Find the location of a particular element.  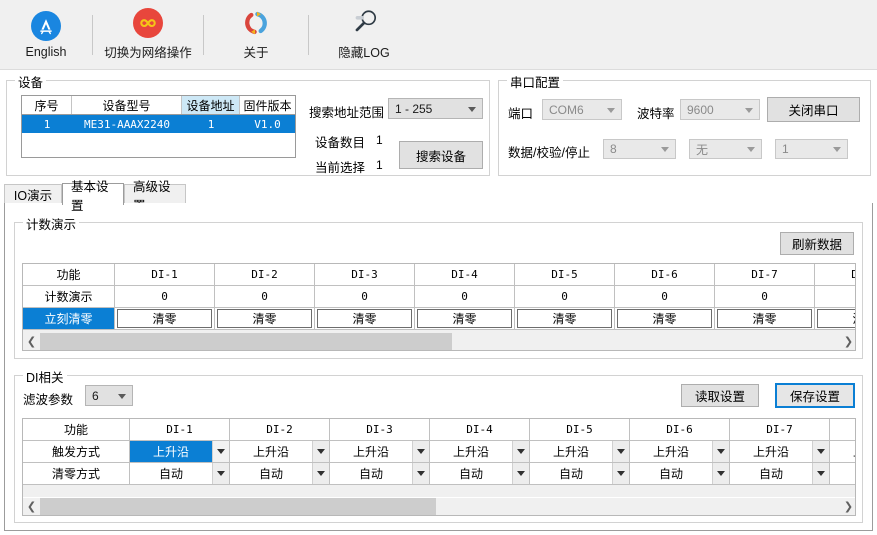

di-hscrollbar: ❮ ❯ is located at coordinates (439, 506).